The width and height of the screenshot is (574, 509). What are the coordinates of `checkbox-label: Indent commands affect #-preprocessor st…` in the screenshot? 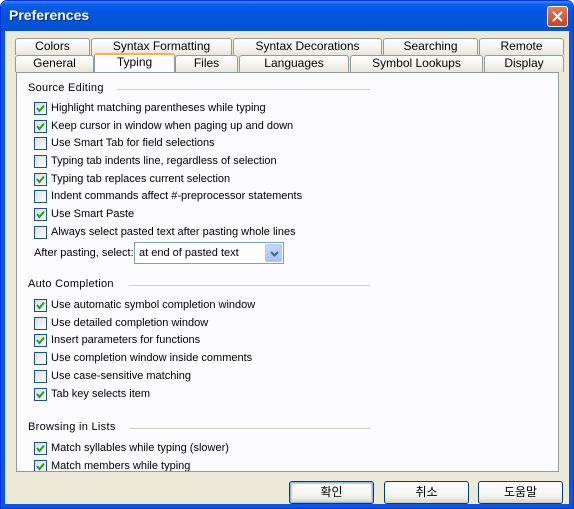 It's located at (177, 196).